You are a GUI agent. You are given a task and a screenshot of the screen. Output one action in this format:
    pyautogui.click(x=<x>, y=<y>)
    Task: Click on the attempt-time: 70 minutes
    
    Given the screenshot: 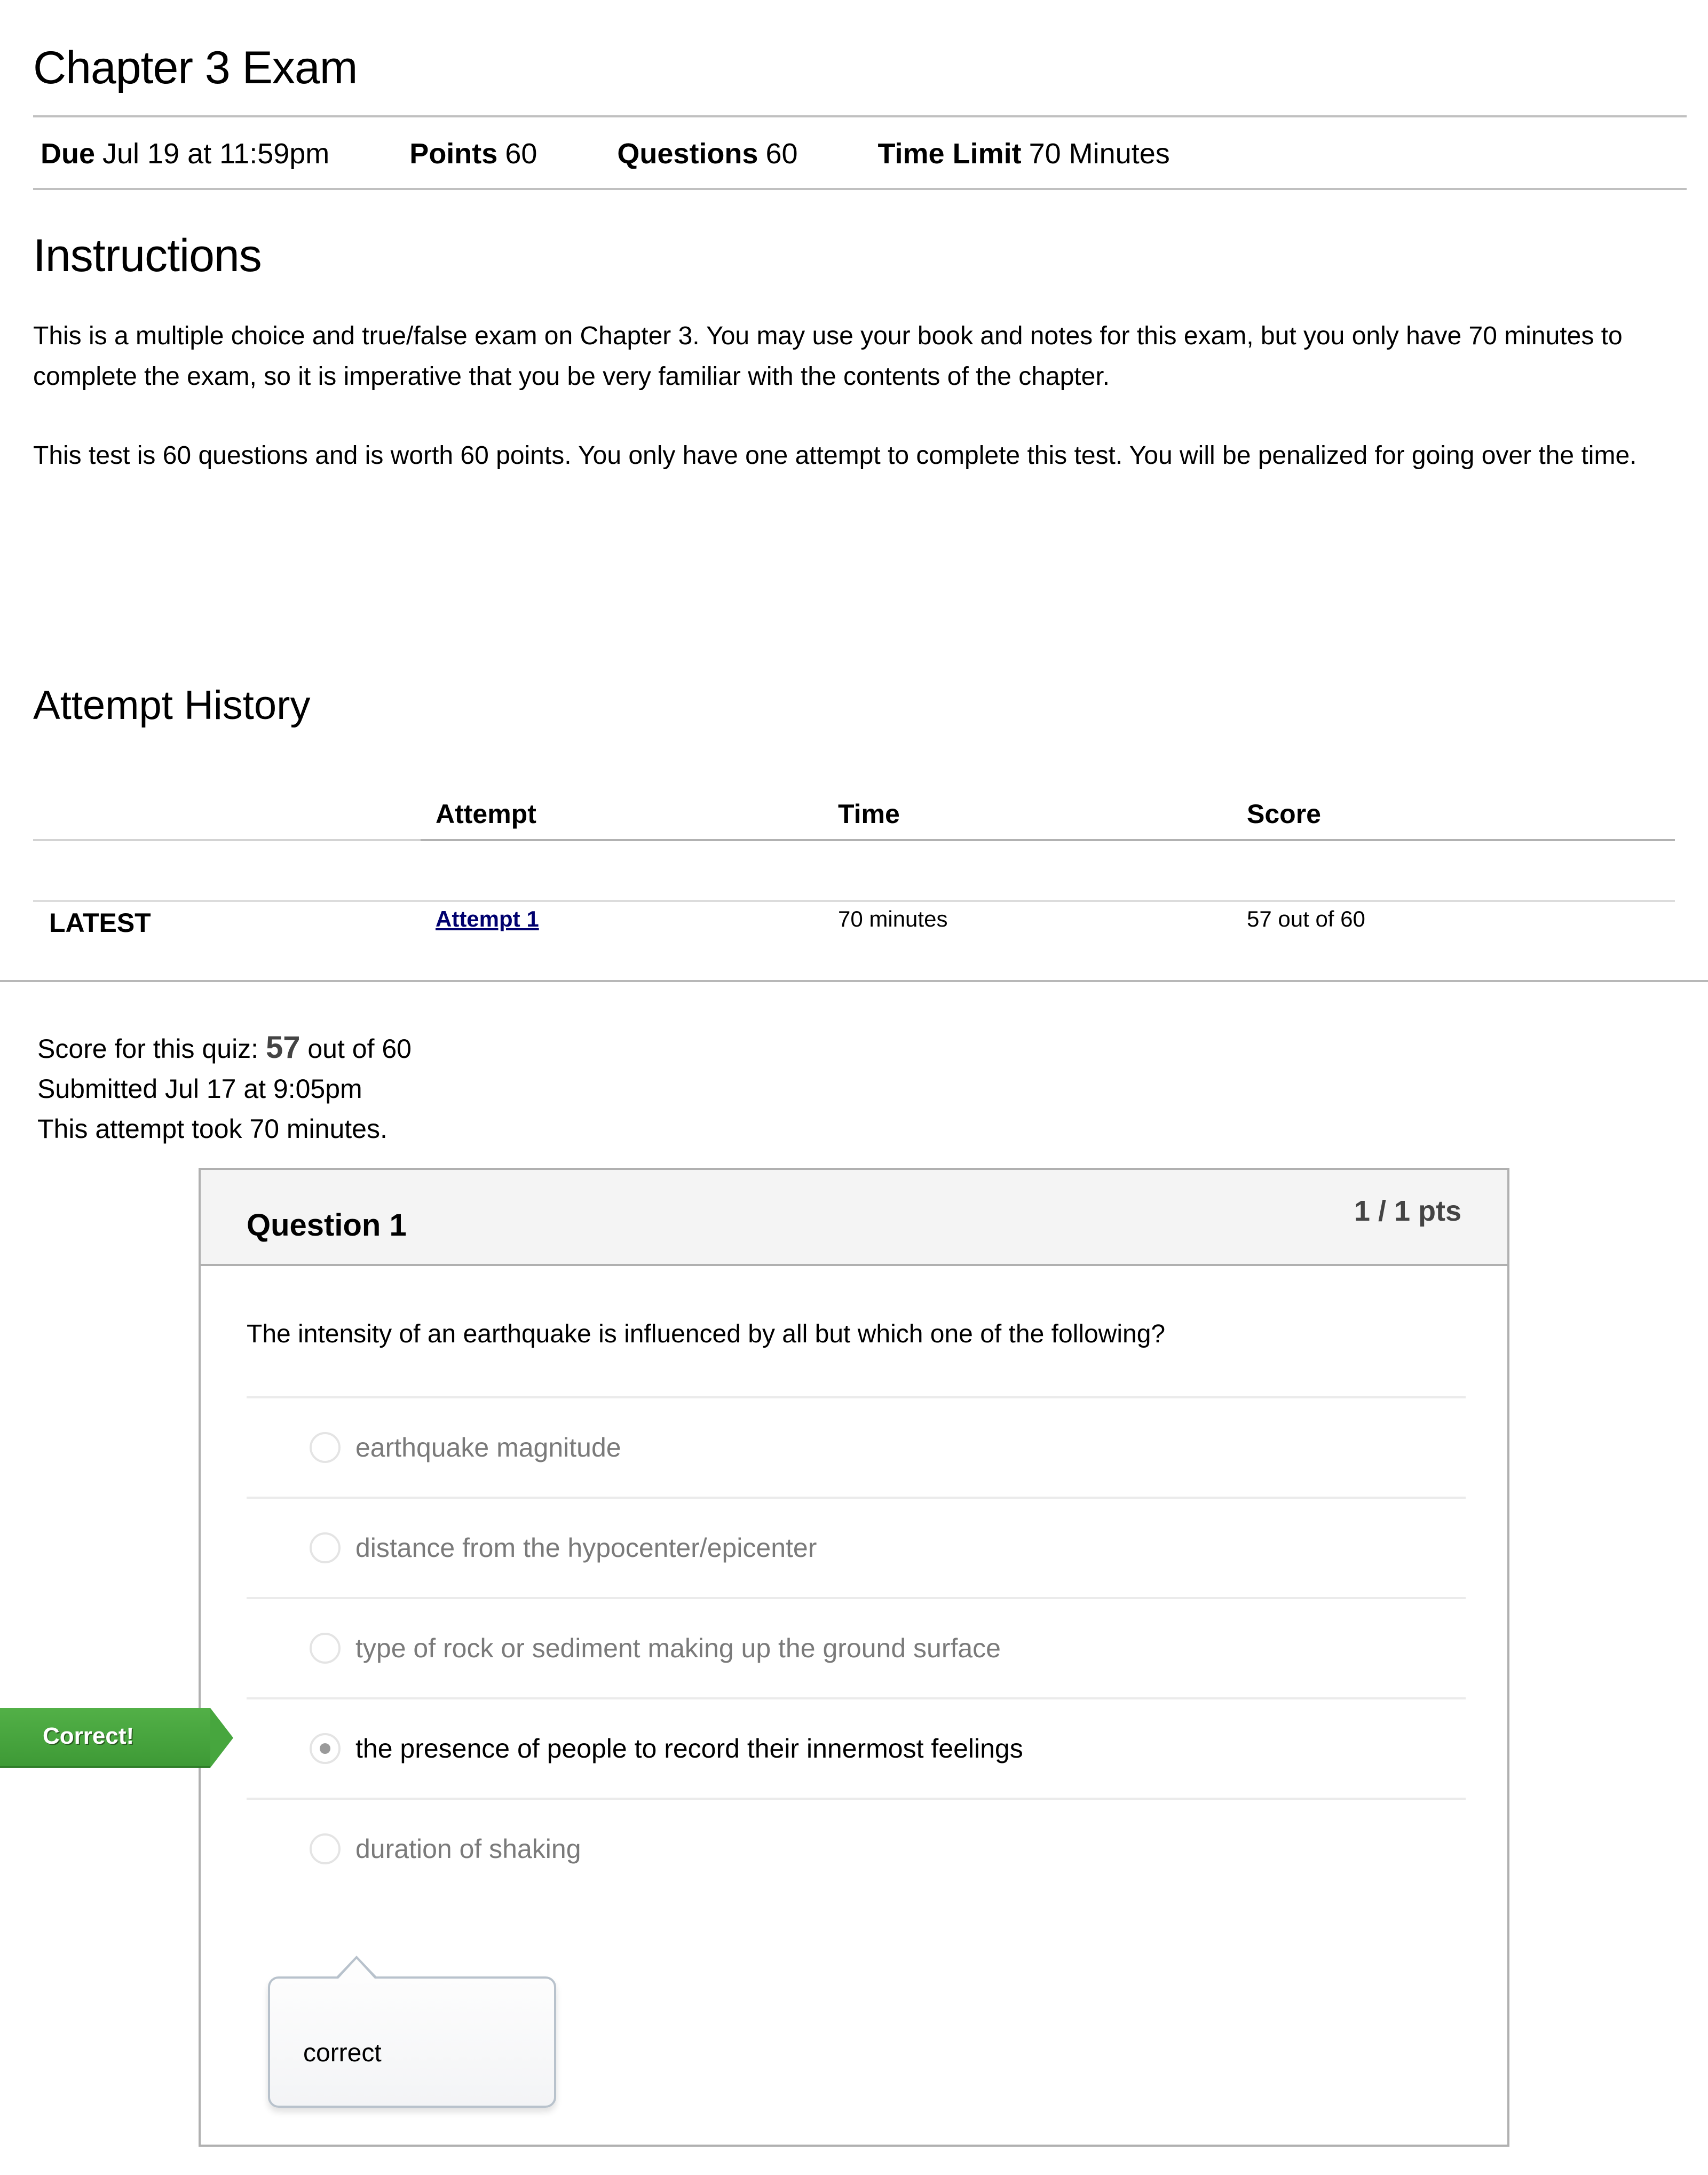 What is the action you would take?
    pyautogui.click(x=893, y=918)
    